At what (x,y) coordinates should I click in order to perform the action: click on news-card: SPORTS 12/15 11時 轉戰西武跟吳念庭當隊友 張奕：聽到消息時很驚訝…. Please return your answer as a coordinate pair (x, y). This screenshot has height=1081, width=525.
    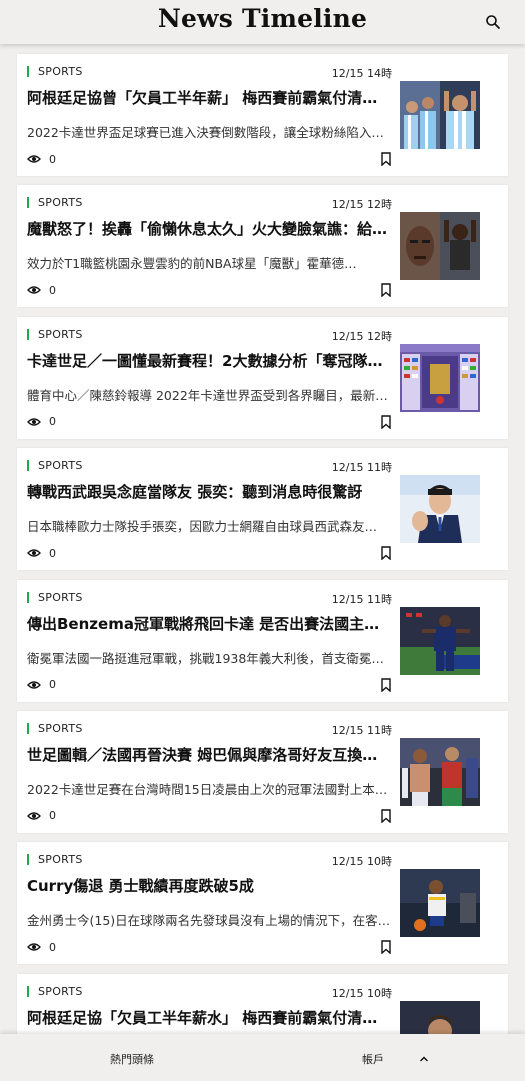
    Looking at the image, I should click on (262, 509).